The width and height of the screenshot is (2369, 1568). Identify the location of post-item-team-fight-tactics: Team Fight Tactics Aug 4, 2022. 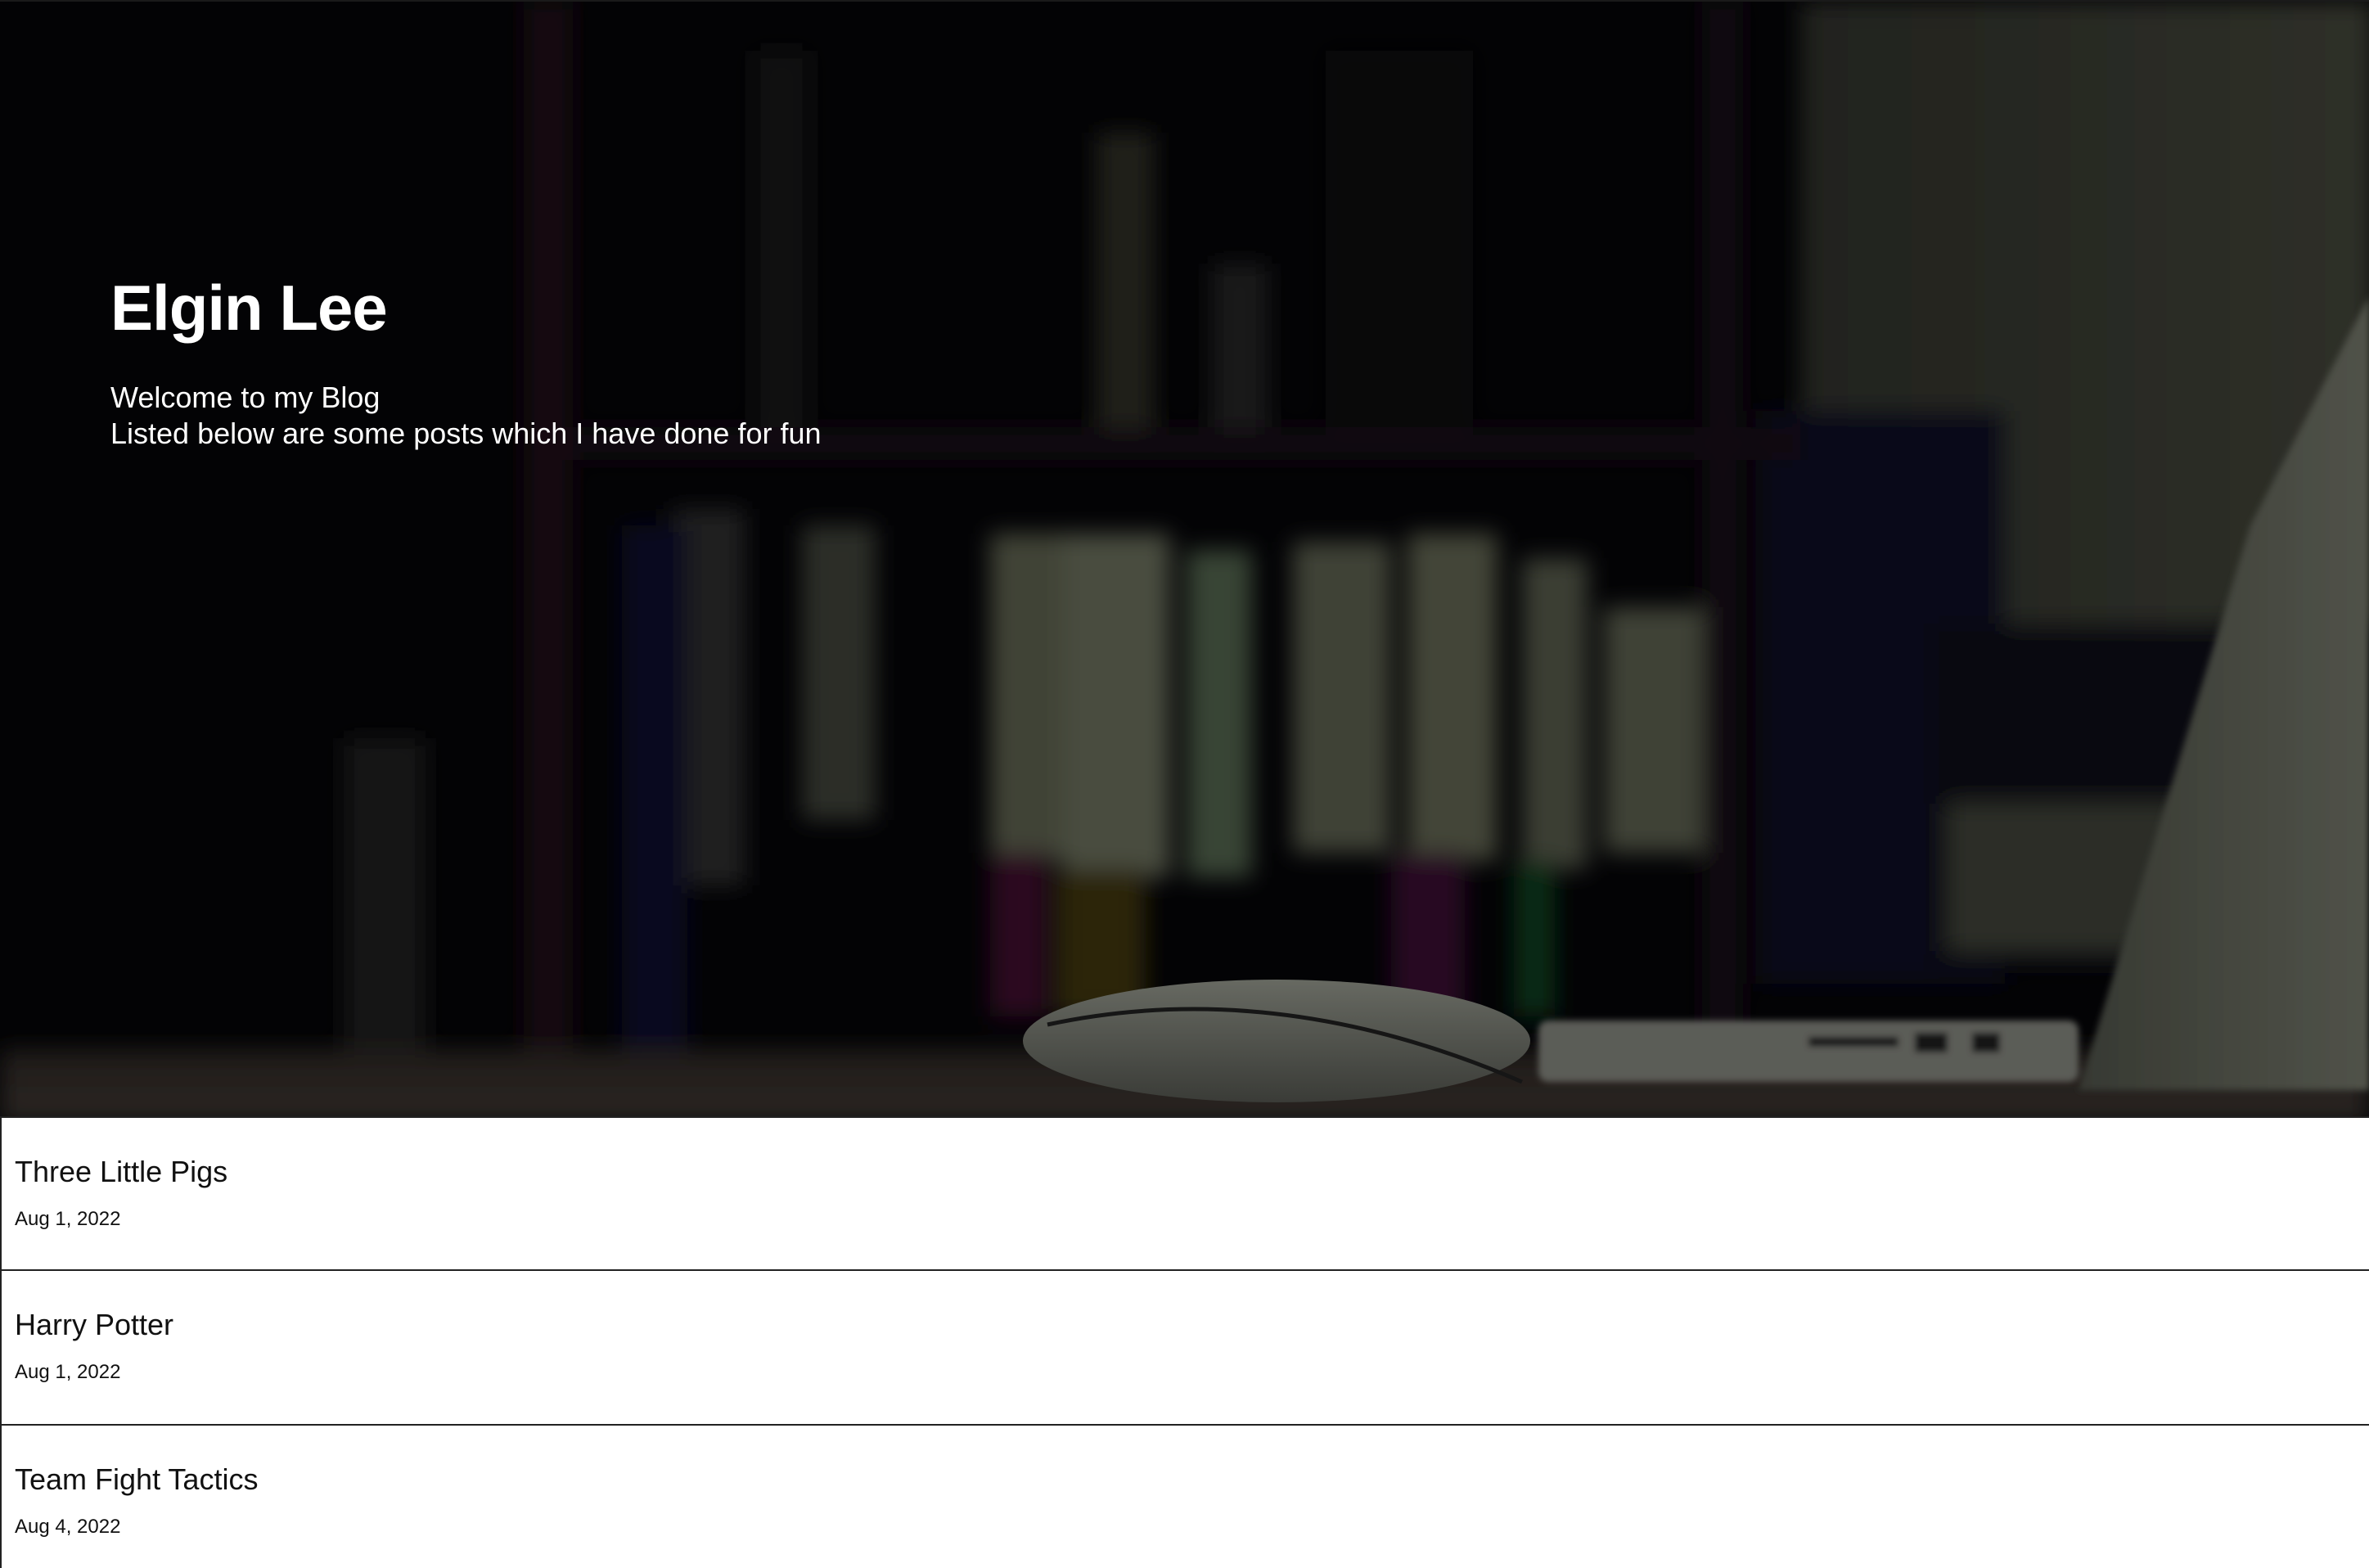
(1184, 1497).